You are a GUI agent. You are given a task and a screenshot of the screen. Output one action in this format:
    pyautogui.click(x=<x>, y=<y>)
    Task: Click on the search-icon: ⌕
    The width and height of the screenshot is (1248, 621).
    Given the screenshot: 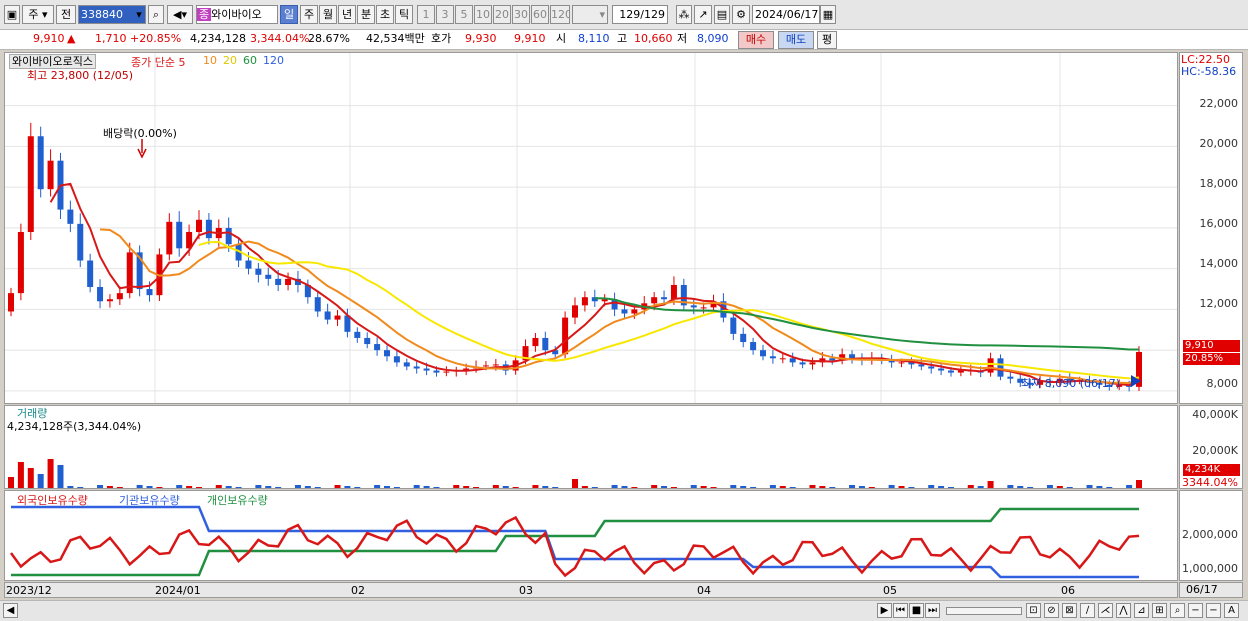 What is the action you would take?
    pyautogui.click(x=156, y=14)
    